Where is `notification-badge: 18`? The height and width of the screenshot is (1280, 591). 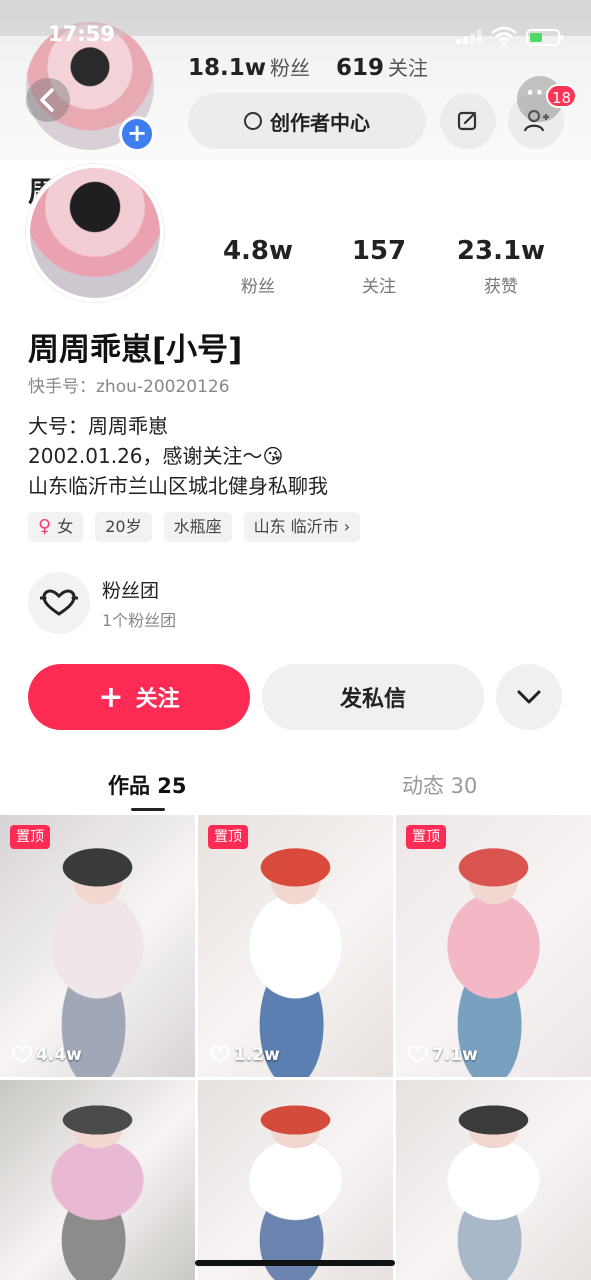
notification-badge: 18 is located at coordinates (562, 96).